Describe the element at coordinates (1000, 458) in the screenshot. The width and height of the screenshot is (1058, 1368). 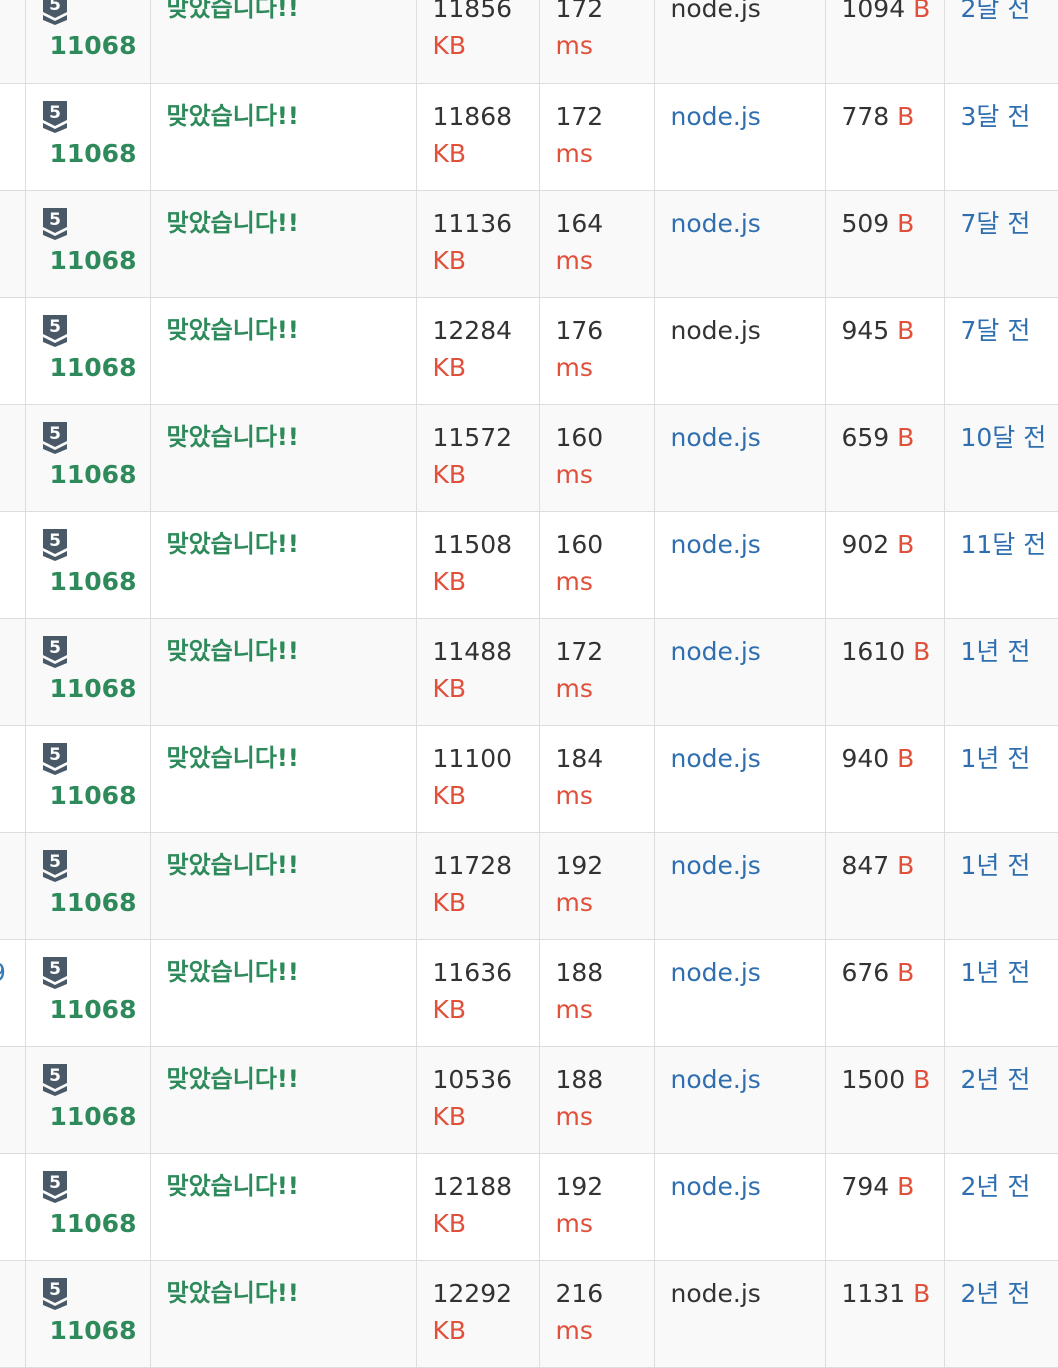
I see `submitted-time-cell: 10달 전` at that location.